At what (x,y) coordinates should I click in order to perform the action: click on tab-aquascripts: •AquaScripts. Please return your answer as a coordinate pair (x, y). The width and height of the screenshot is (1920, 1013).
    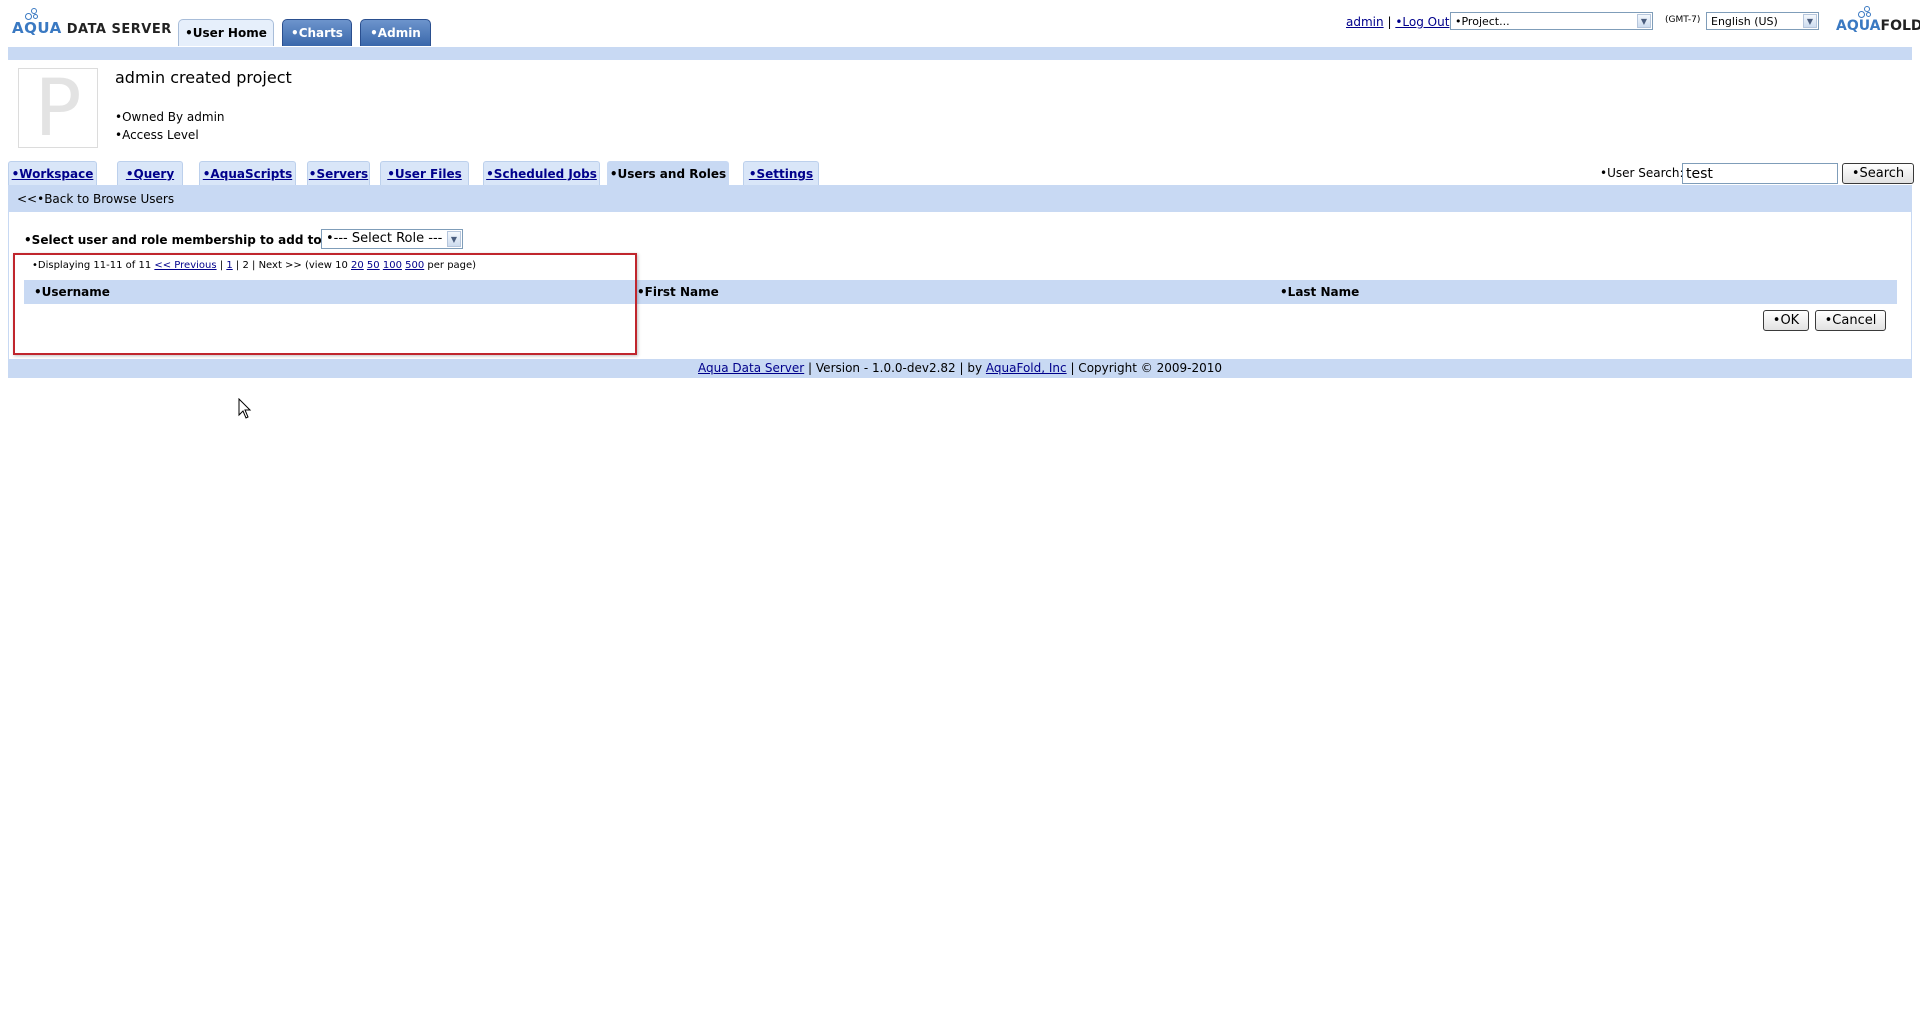
    Looking at the image, I should click on (247, 173).